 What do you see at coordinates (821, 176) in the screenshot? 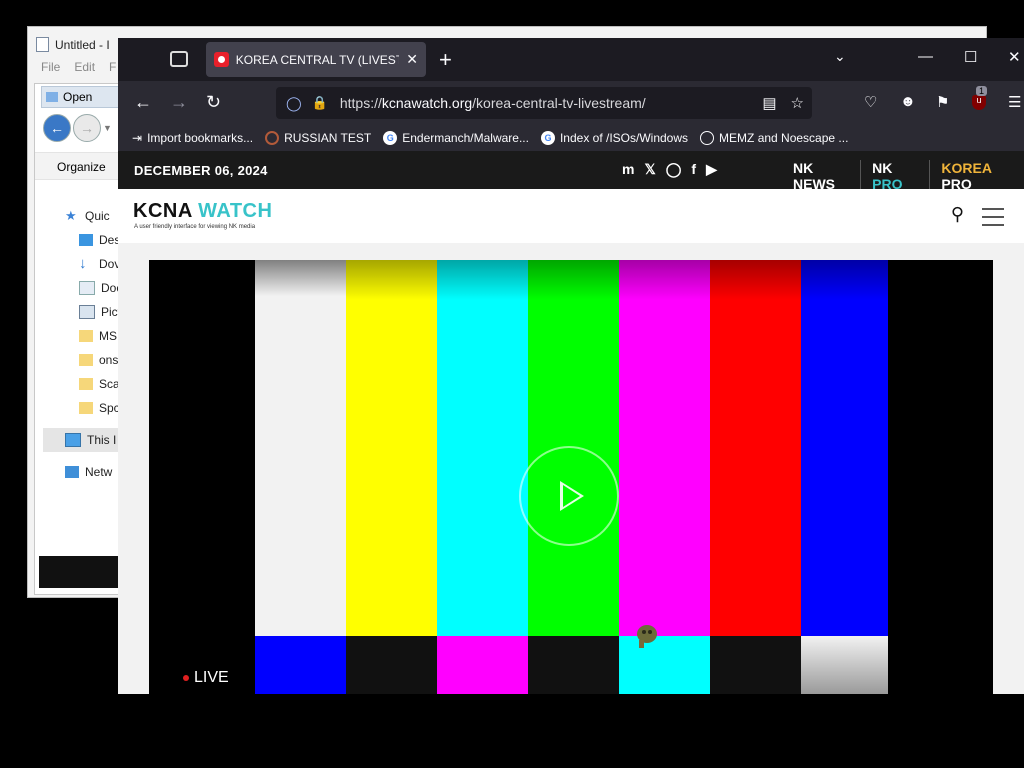
I see `nk-news-link: NK NEWS` at bounding box center [821, 176].